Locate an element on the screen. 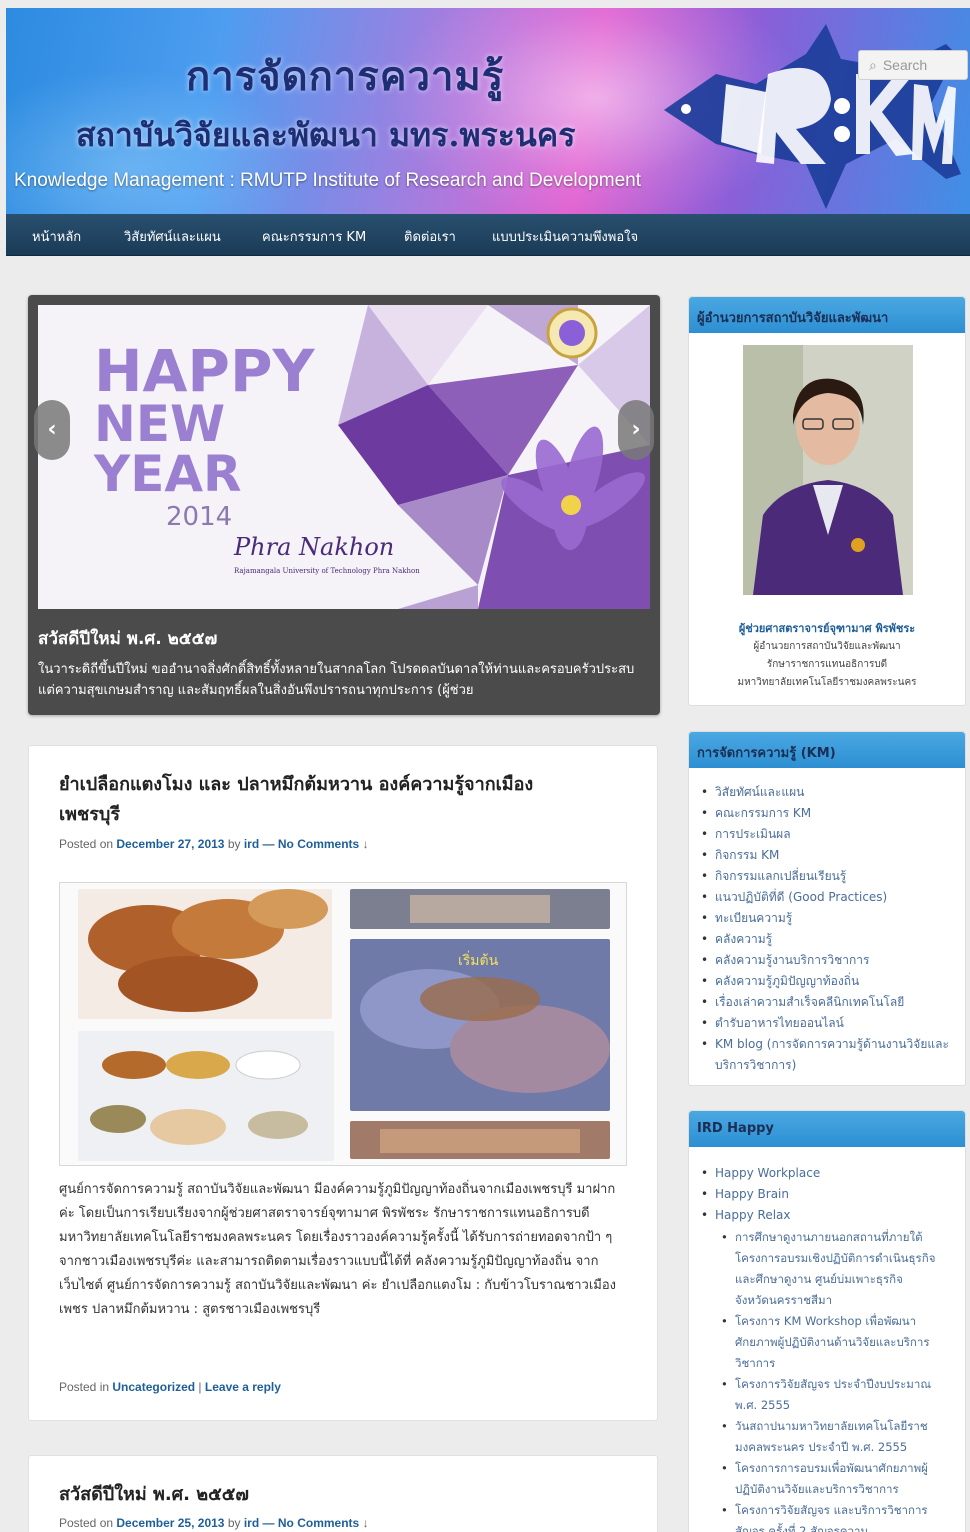 This screenshot has width=970, height=1532. search-icon: ⌕ is located at coordinates (873, 65).